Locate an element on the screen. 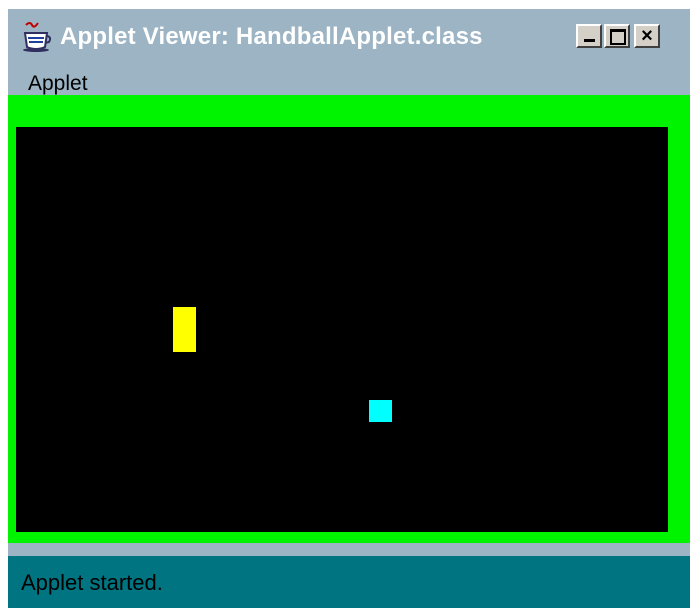 Image resolution: width=690 pixels, height=608 pixels. status-text: Applet started. is located at coordinates (92, 582).